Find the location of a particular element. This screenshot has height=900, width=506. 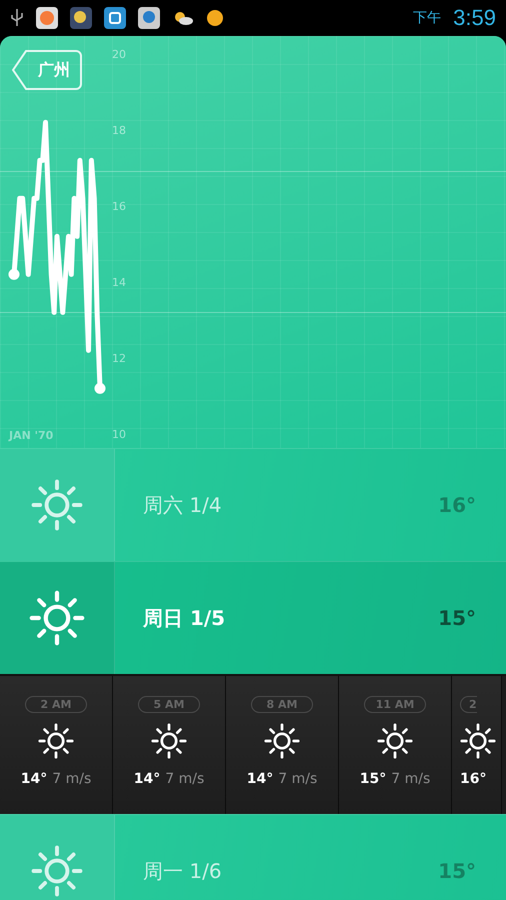

hour-label: 8 AM is located at coordinates (282, 704).